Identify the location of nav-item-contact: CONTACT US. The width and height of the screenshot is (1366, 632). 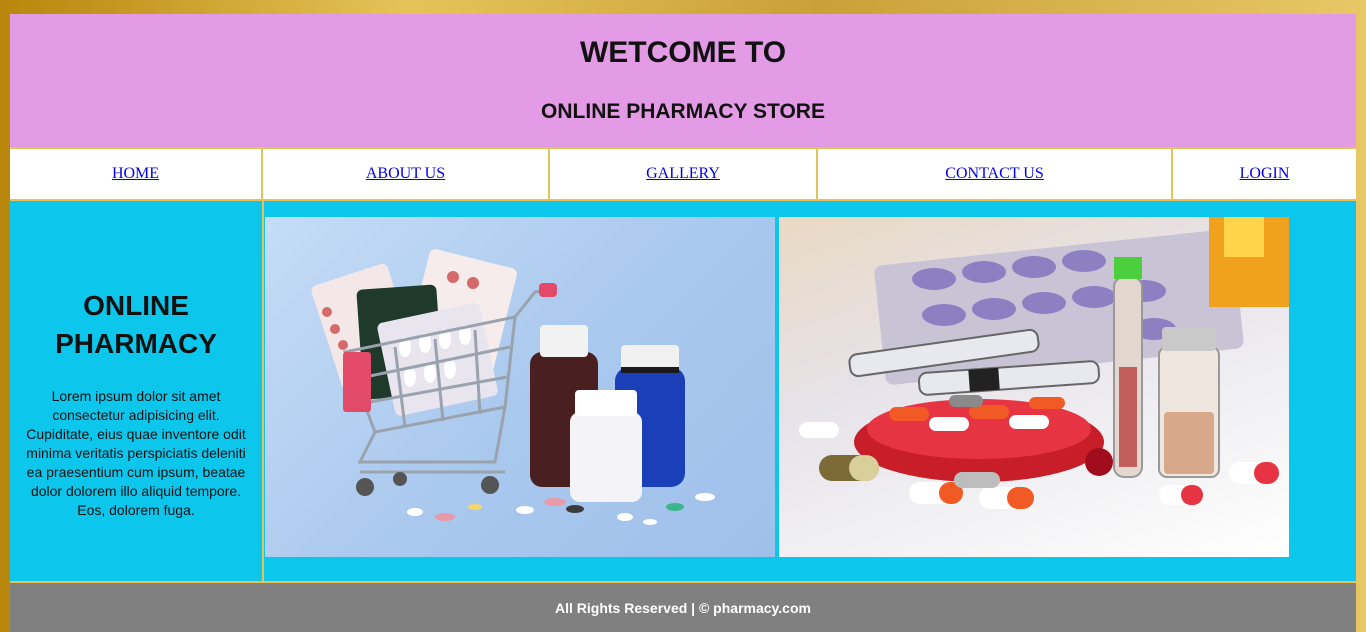
(994, 174).